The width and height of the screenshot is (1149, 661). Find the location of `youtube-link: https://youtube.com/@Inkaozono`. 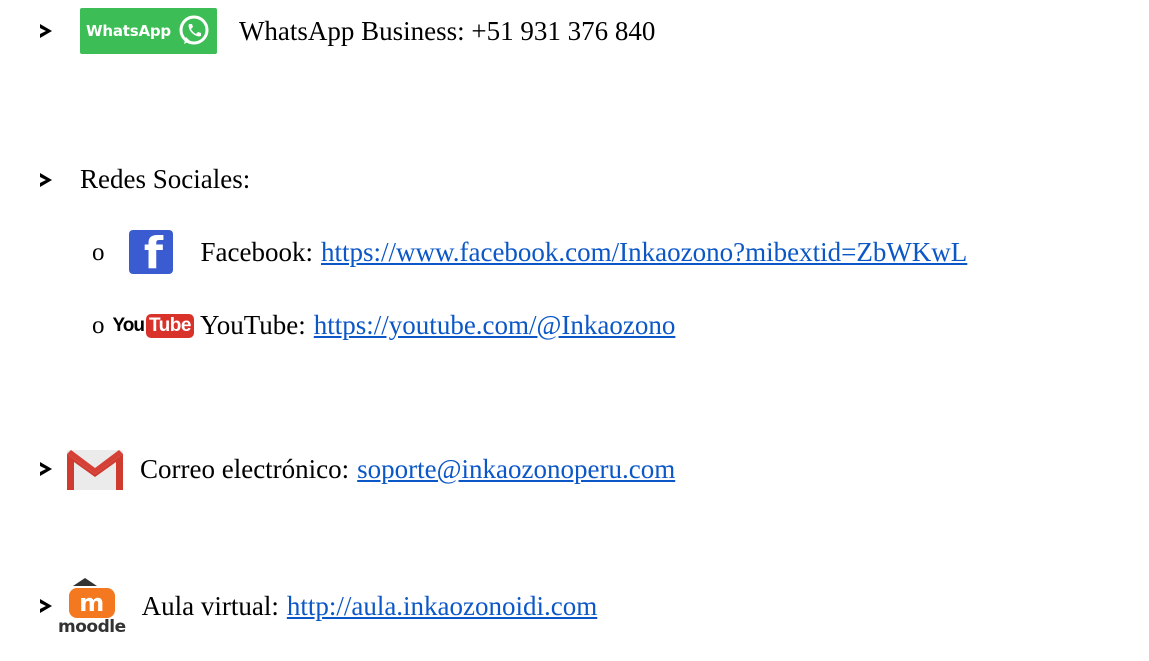

youtube-link: https://youtube.com/@Inkaozono is located at coordinates (495, 325).